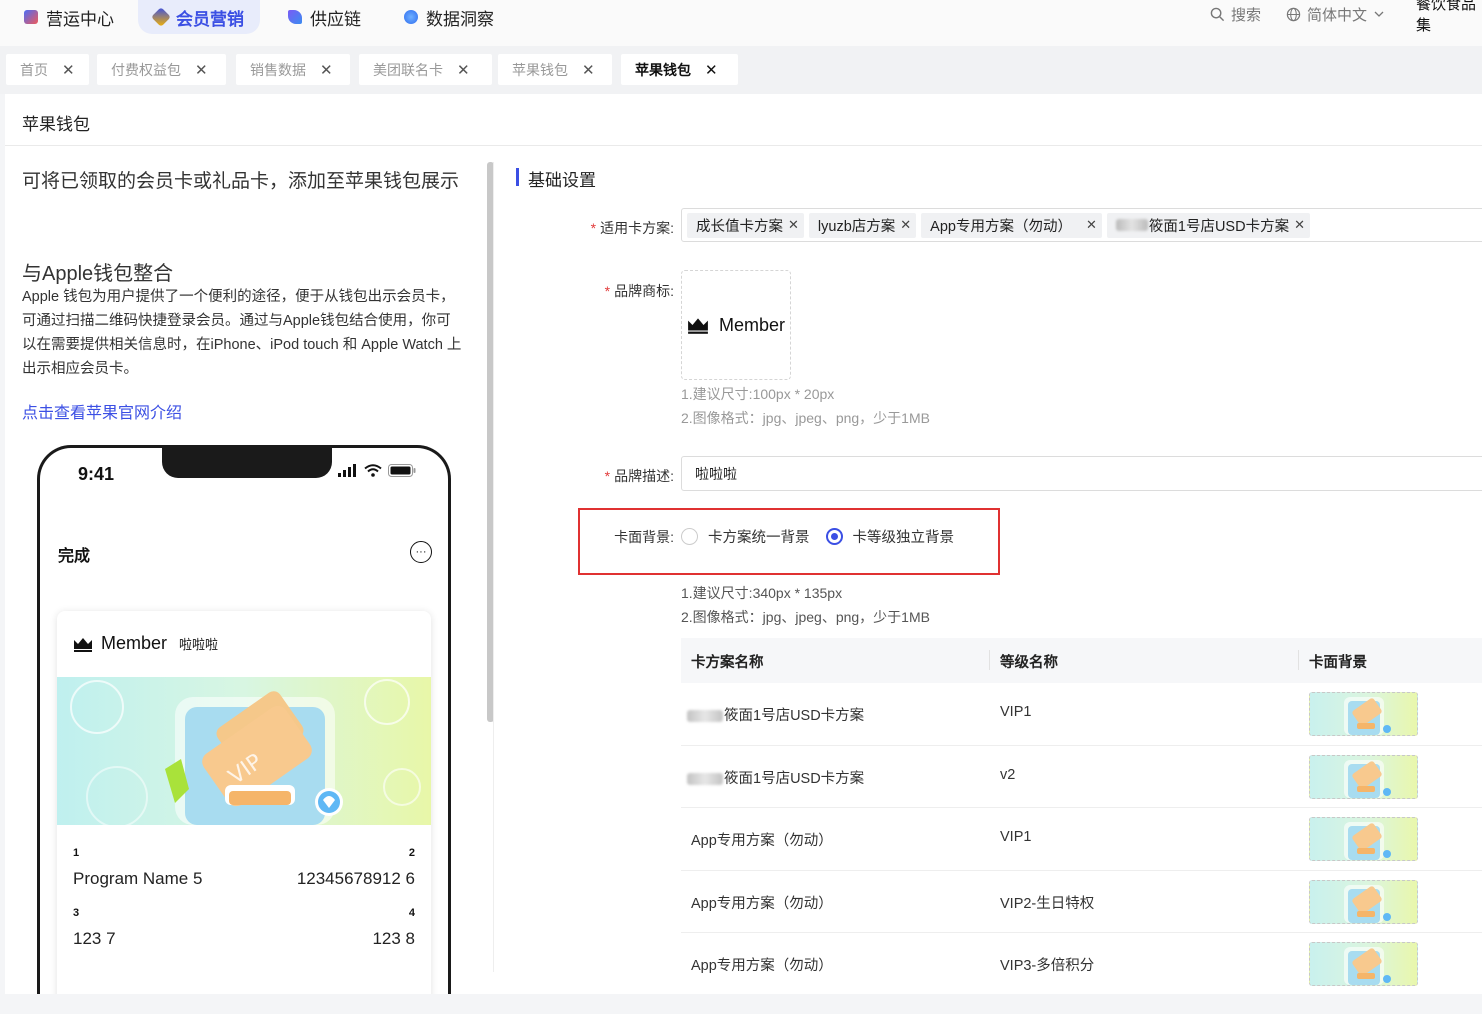  Describe the element at coordinates (293, 69) in the screenshot. I see `tab-sales-data: 销售数据 ✕` at that location.